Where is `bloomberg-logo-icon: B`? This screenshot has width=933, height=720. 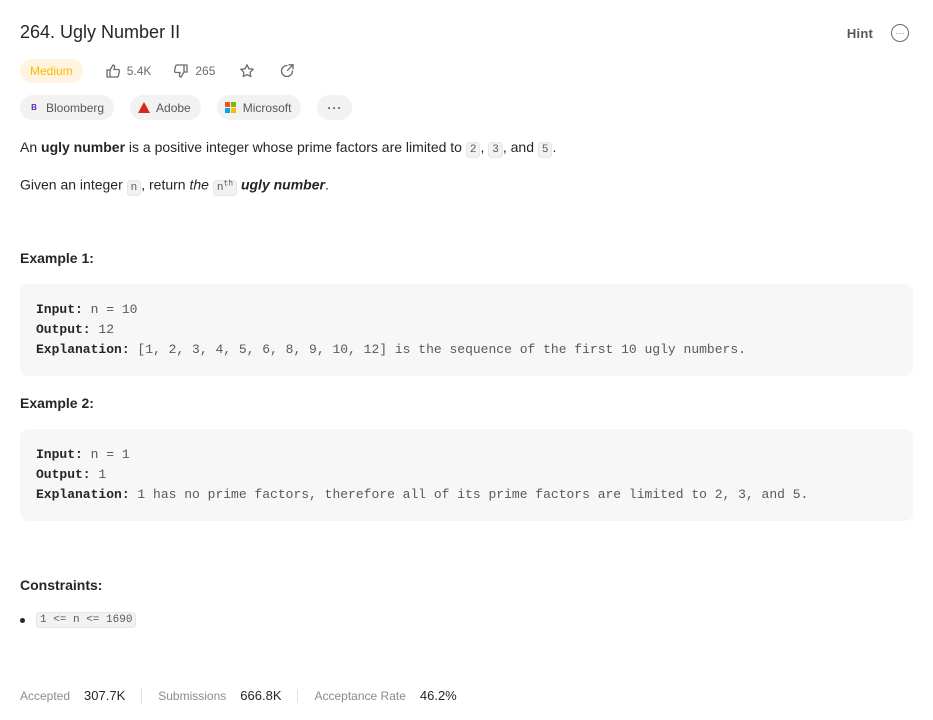 bloomberg-logo-icon: B is located at coordinates (34, 107).